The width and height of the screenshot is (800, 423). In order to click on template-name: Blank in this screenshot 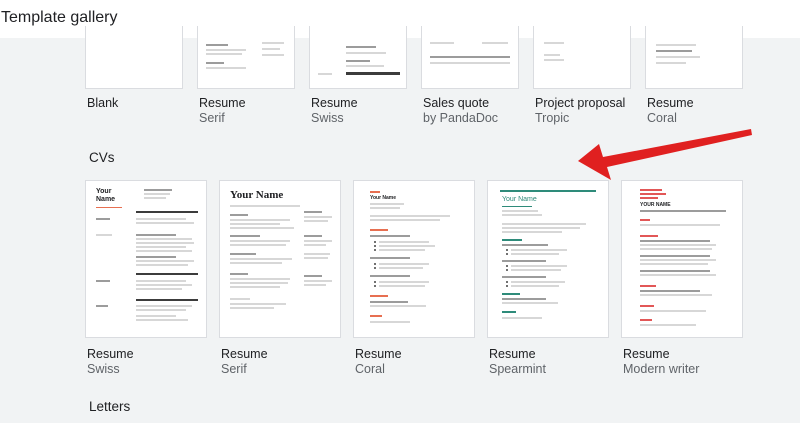, I will do `click(103, 103)`.